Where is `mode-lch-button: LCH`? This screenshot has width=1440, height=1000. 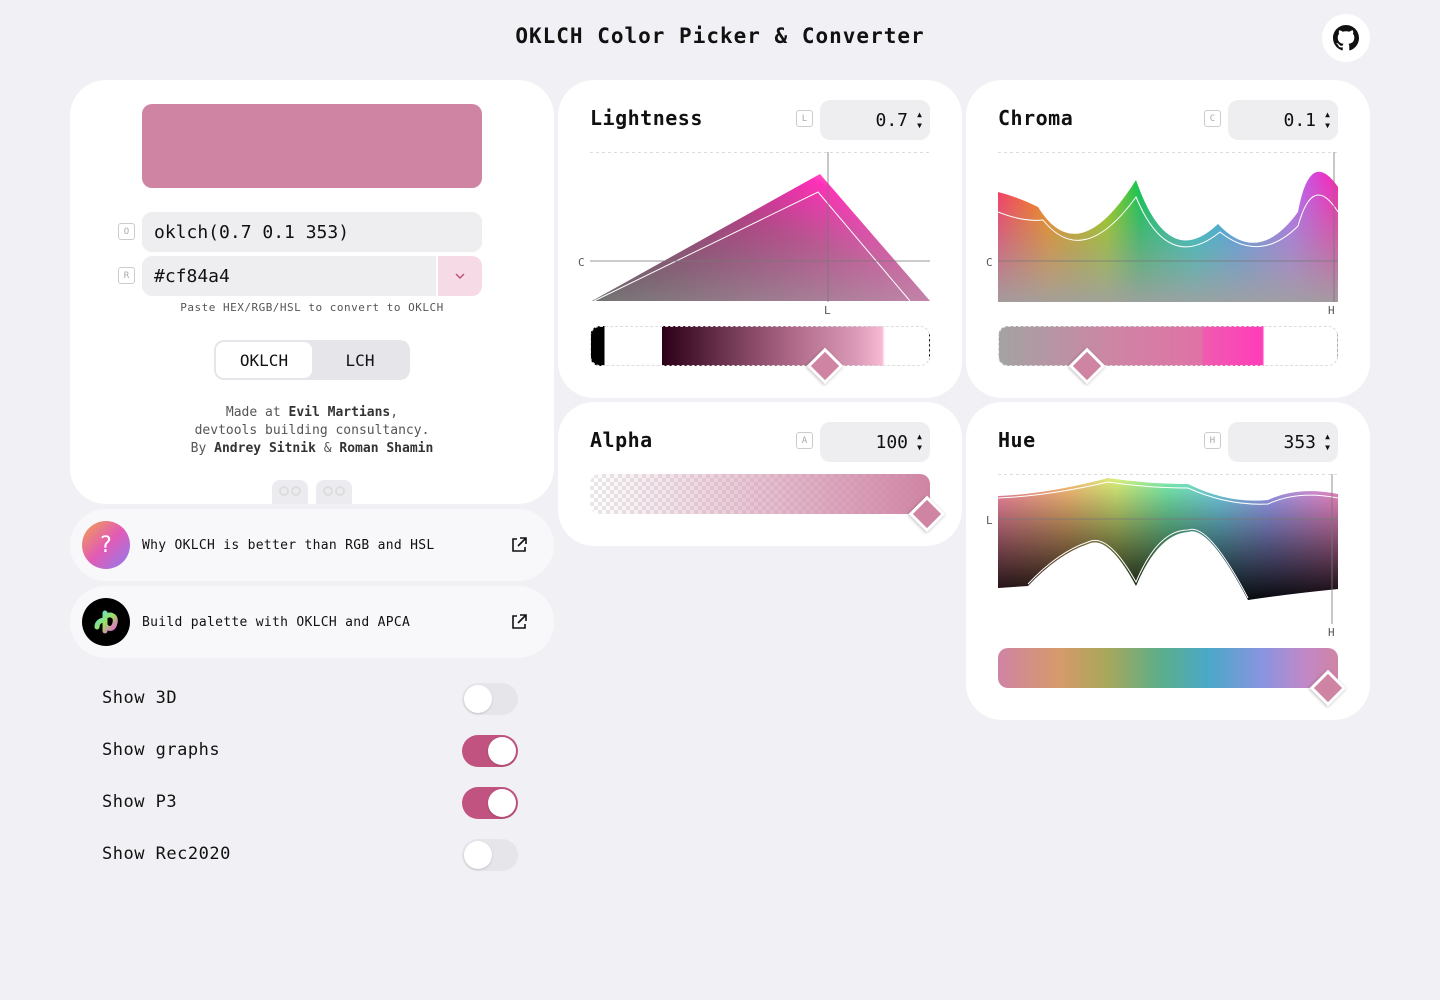 mode-lch-button: LCH is located at coordinates (360, 360).